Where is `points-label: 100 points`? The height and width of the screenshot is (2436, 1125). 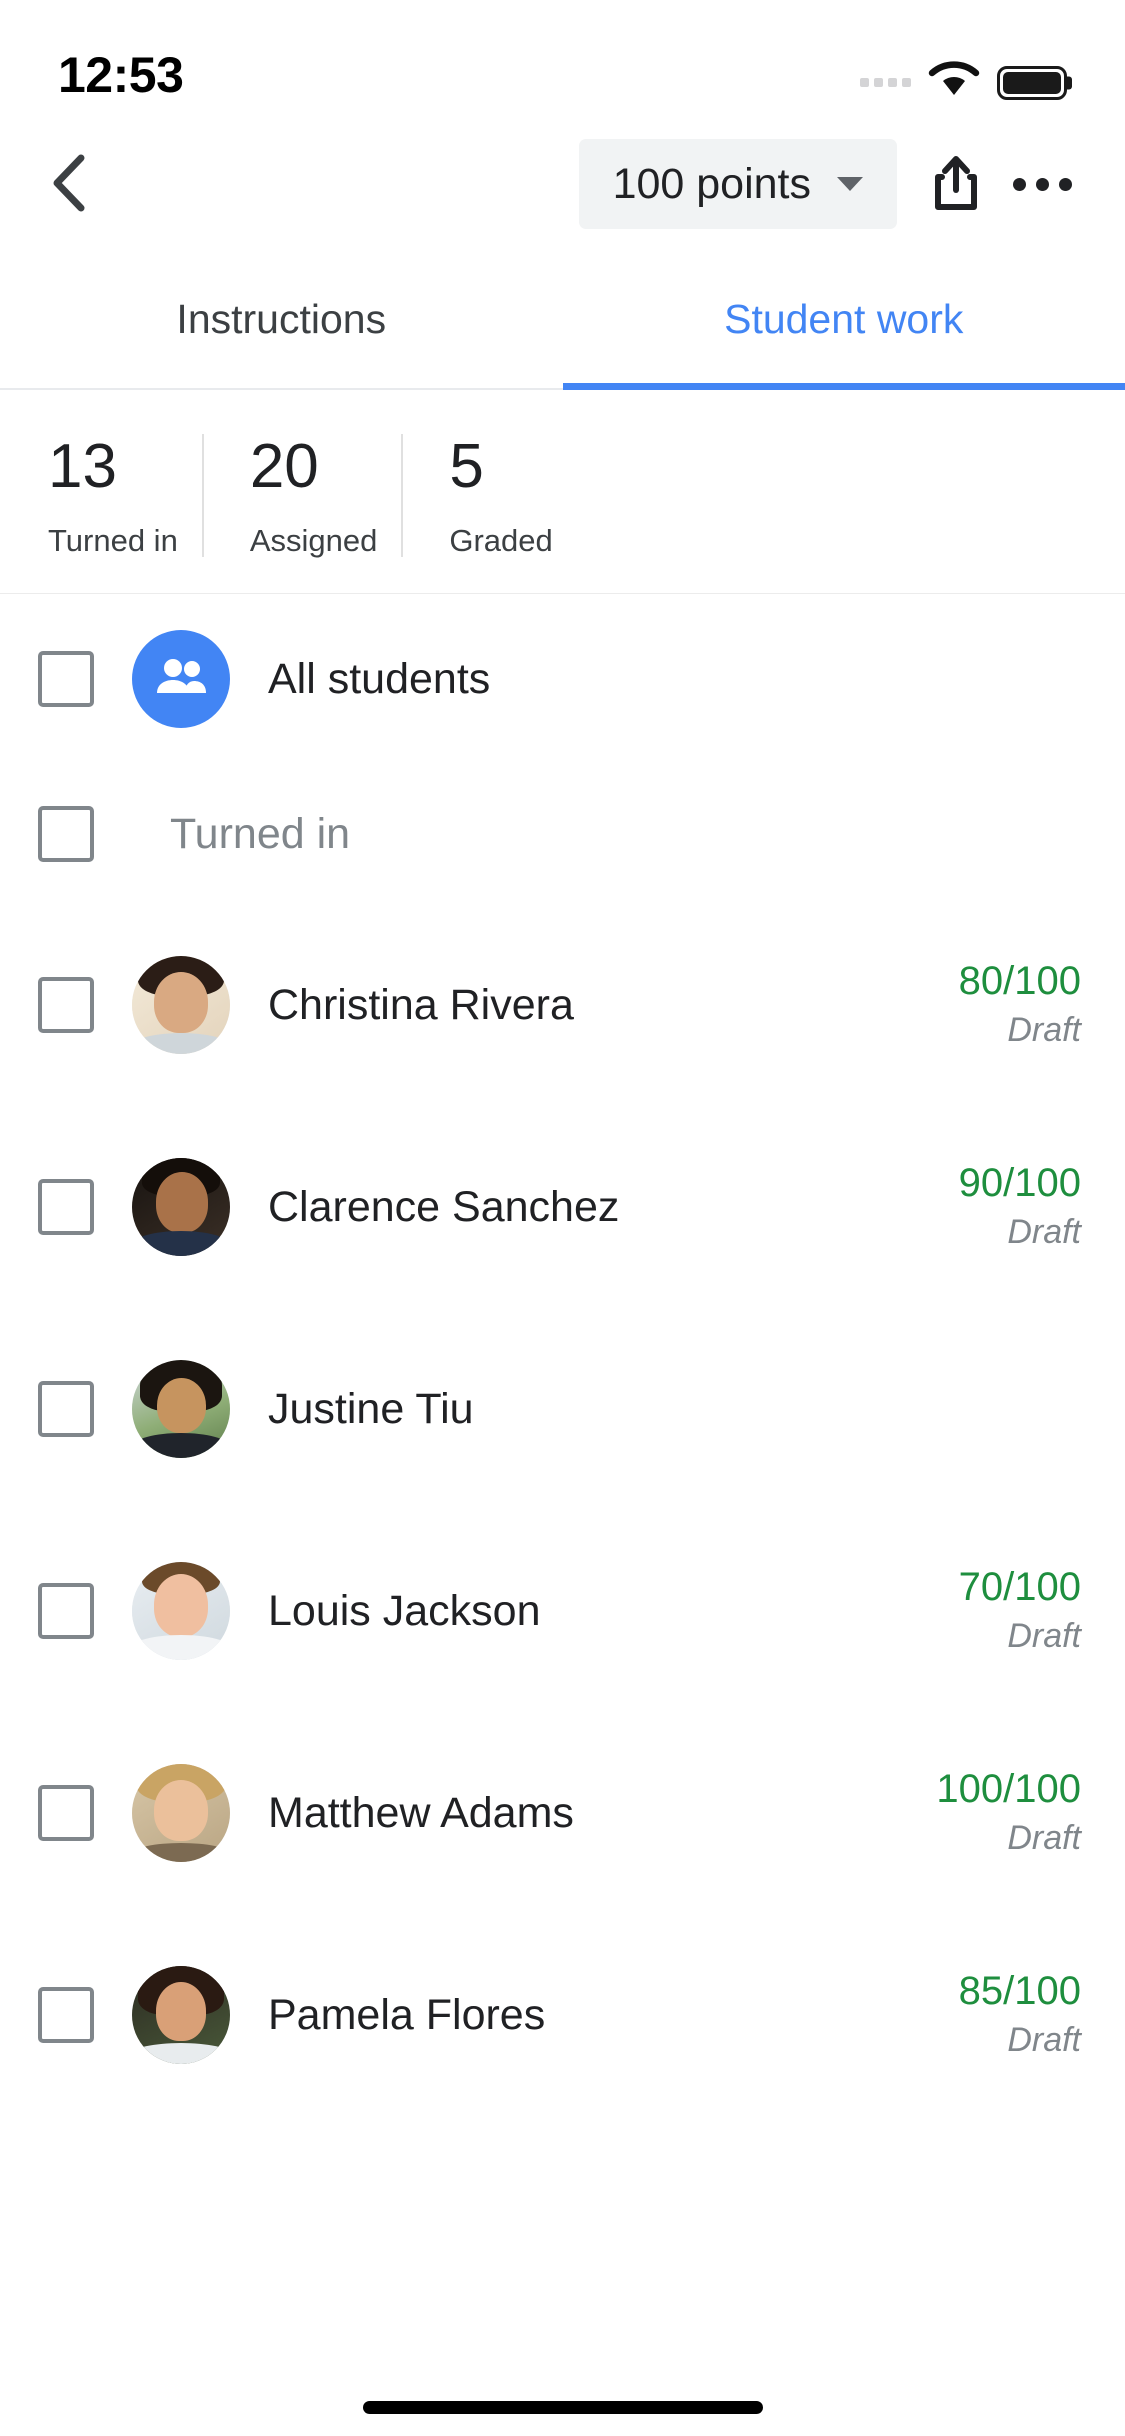 points-label: 100 points is located at coordinates (711, 183).